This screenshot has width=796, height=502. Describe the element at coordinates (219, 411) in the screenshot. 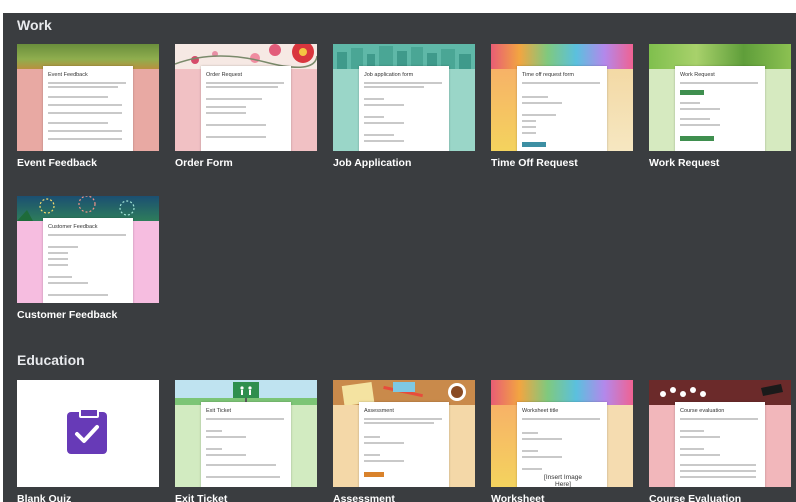

I see `form-title: Exit Ticket` at that location.